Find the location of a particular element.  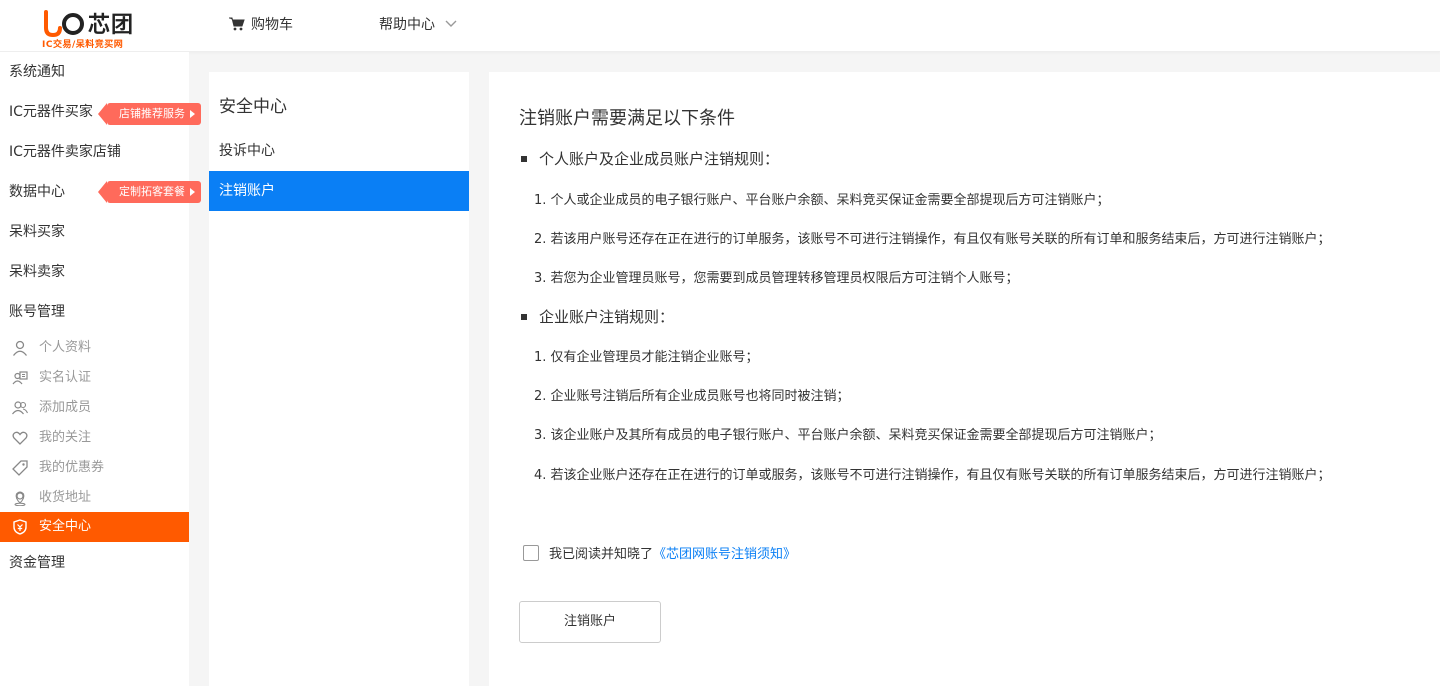

sidebar-sub-shipping-address: 收货地址 is located at coordinates (94, 498).